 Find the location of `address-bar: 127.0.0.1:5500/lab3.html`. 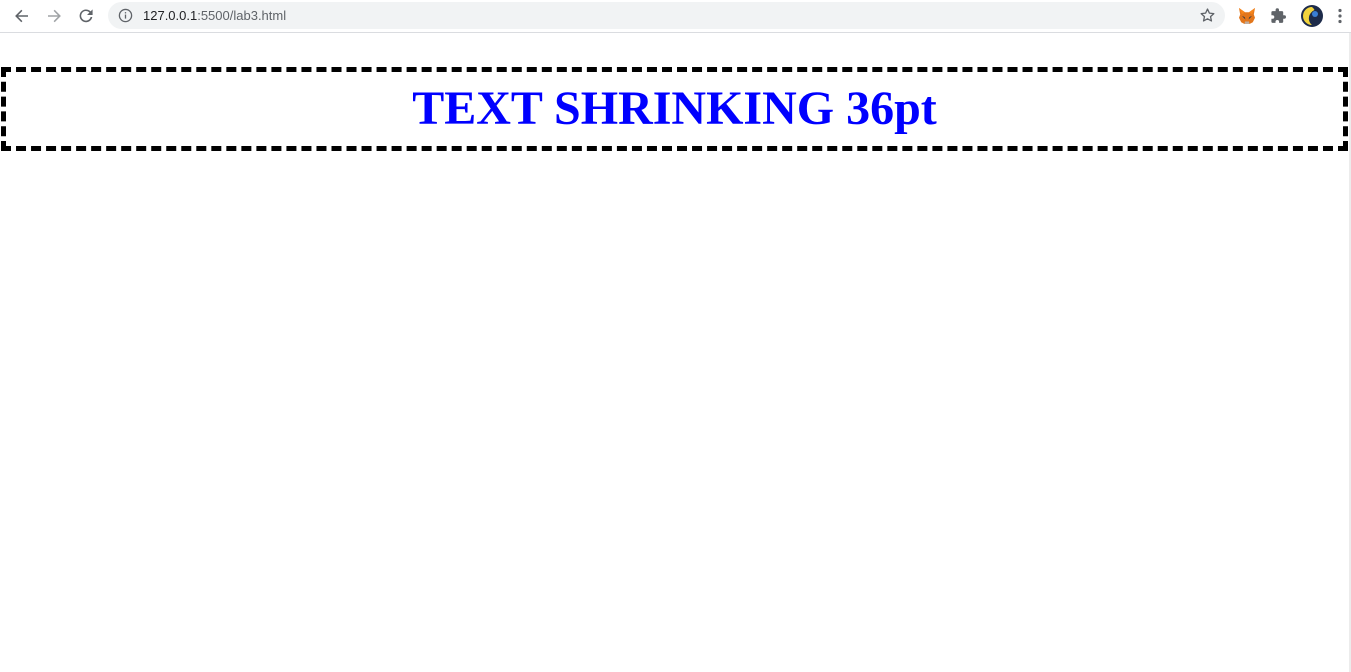

address-bar: 127.0.0.1:5500/lab3.html is located at coordinates (666, 15).